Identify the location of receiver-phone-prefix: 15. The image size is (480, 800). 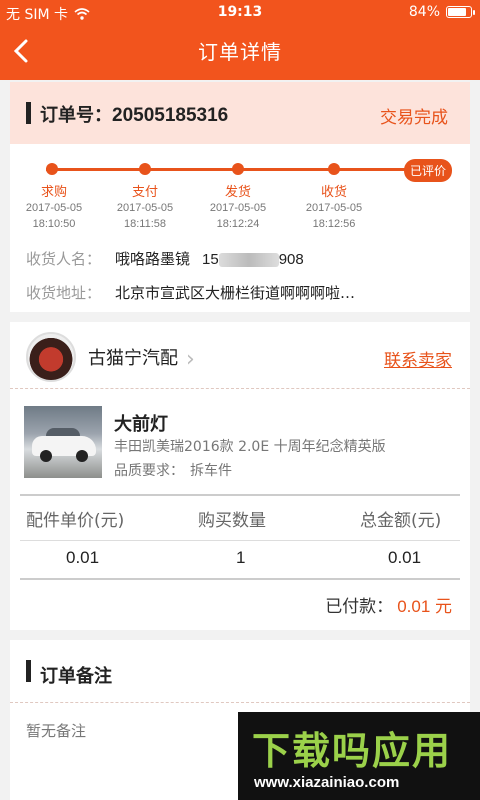
(210, 259).